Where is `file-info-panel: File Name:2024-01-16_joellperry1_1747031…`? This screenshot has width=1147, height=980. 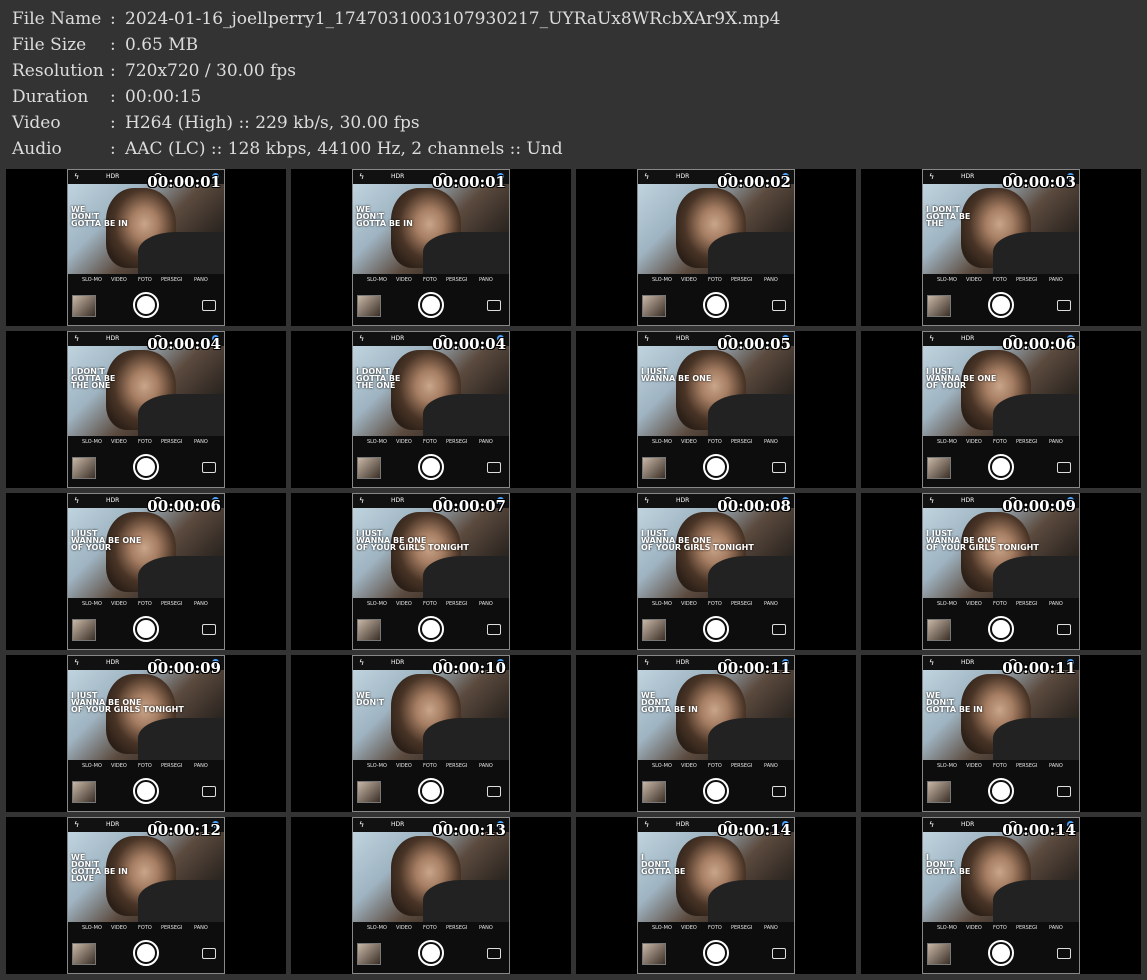 file-info-panel: File Name:2024-01-16_joellperry1_1747031… is located at coordinates (396, 84).